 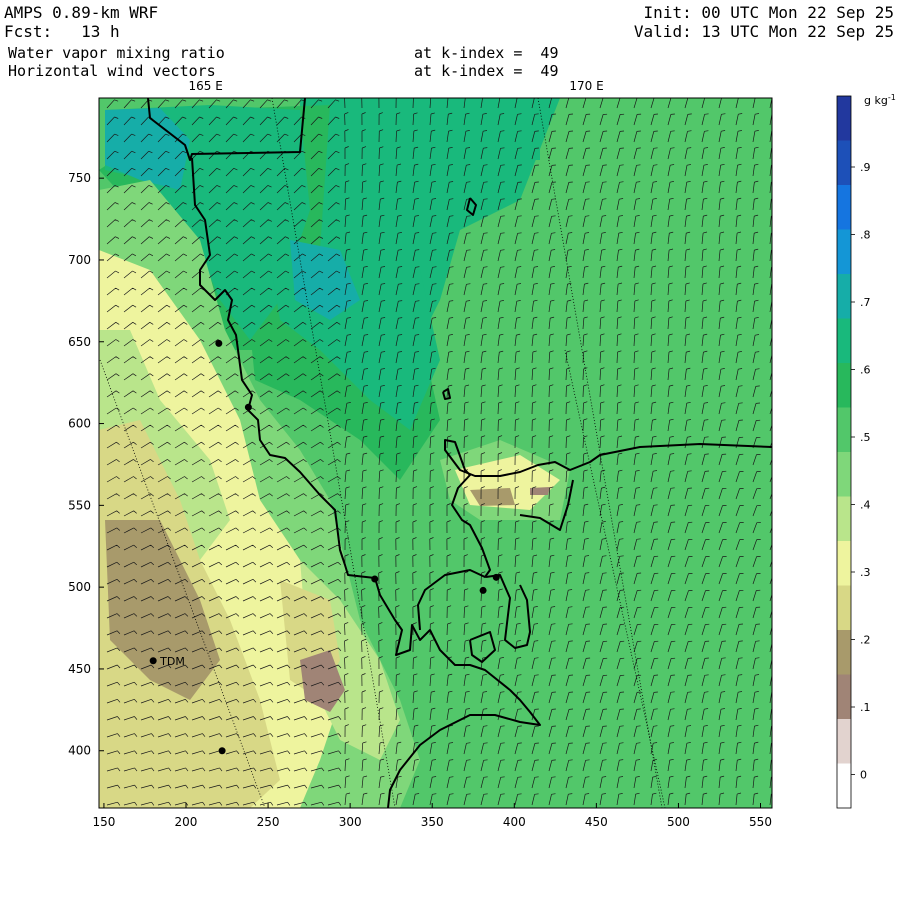 I want to click on y-tick-label: 500, so click(x=79, y=587).